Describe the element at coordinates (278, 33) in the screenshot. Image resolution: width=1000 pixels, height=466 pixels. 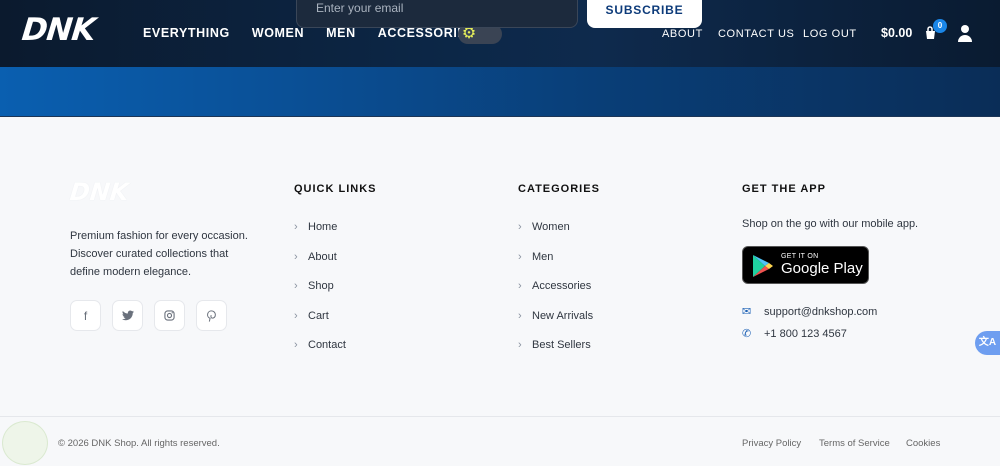
I see `nav-item-women: WOMEN` at that location.